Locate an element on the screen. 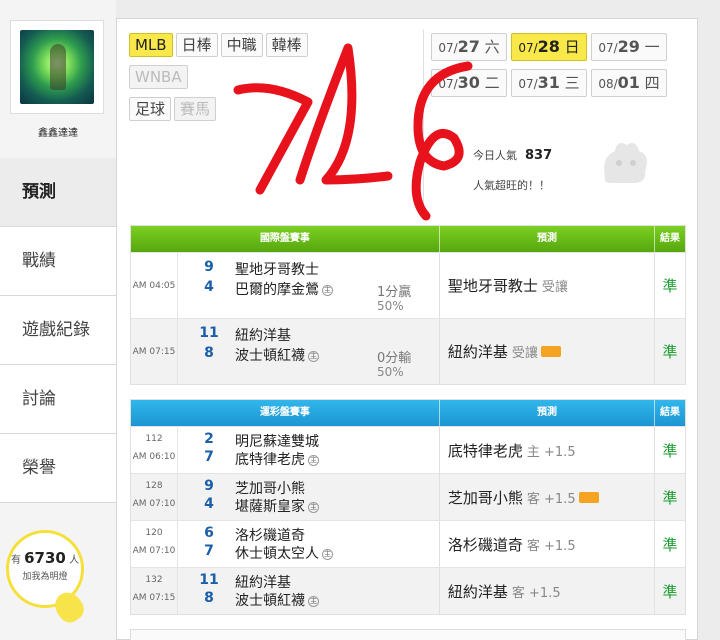 The height and width of the screenshot is (640, 720). username: 鑫鑫達達 is located at coordinates (58, 131).